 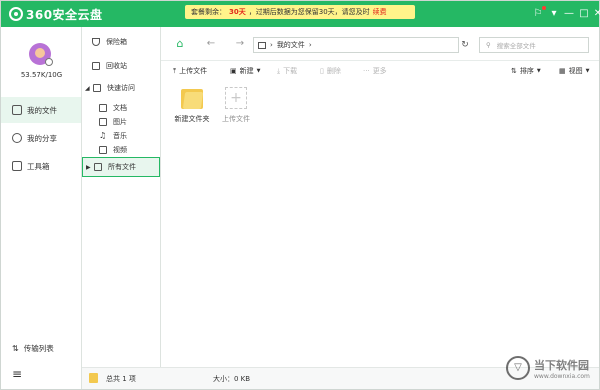 I want to click on sidebar-item-label: 我的文件, so click(x=42, y=110).